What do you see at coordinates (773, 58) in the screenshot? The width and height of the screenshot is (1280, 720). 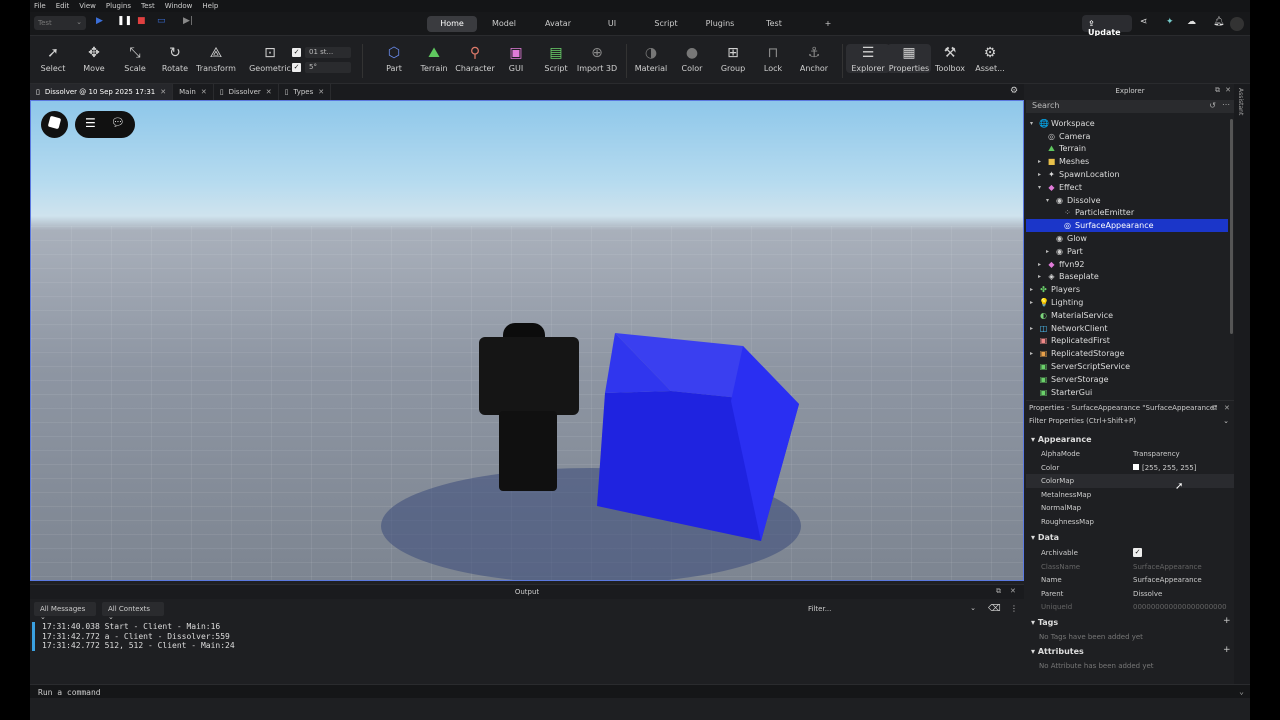 I see `lock-tool: ⊓ Lock` at bounding box center [773, 58].